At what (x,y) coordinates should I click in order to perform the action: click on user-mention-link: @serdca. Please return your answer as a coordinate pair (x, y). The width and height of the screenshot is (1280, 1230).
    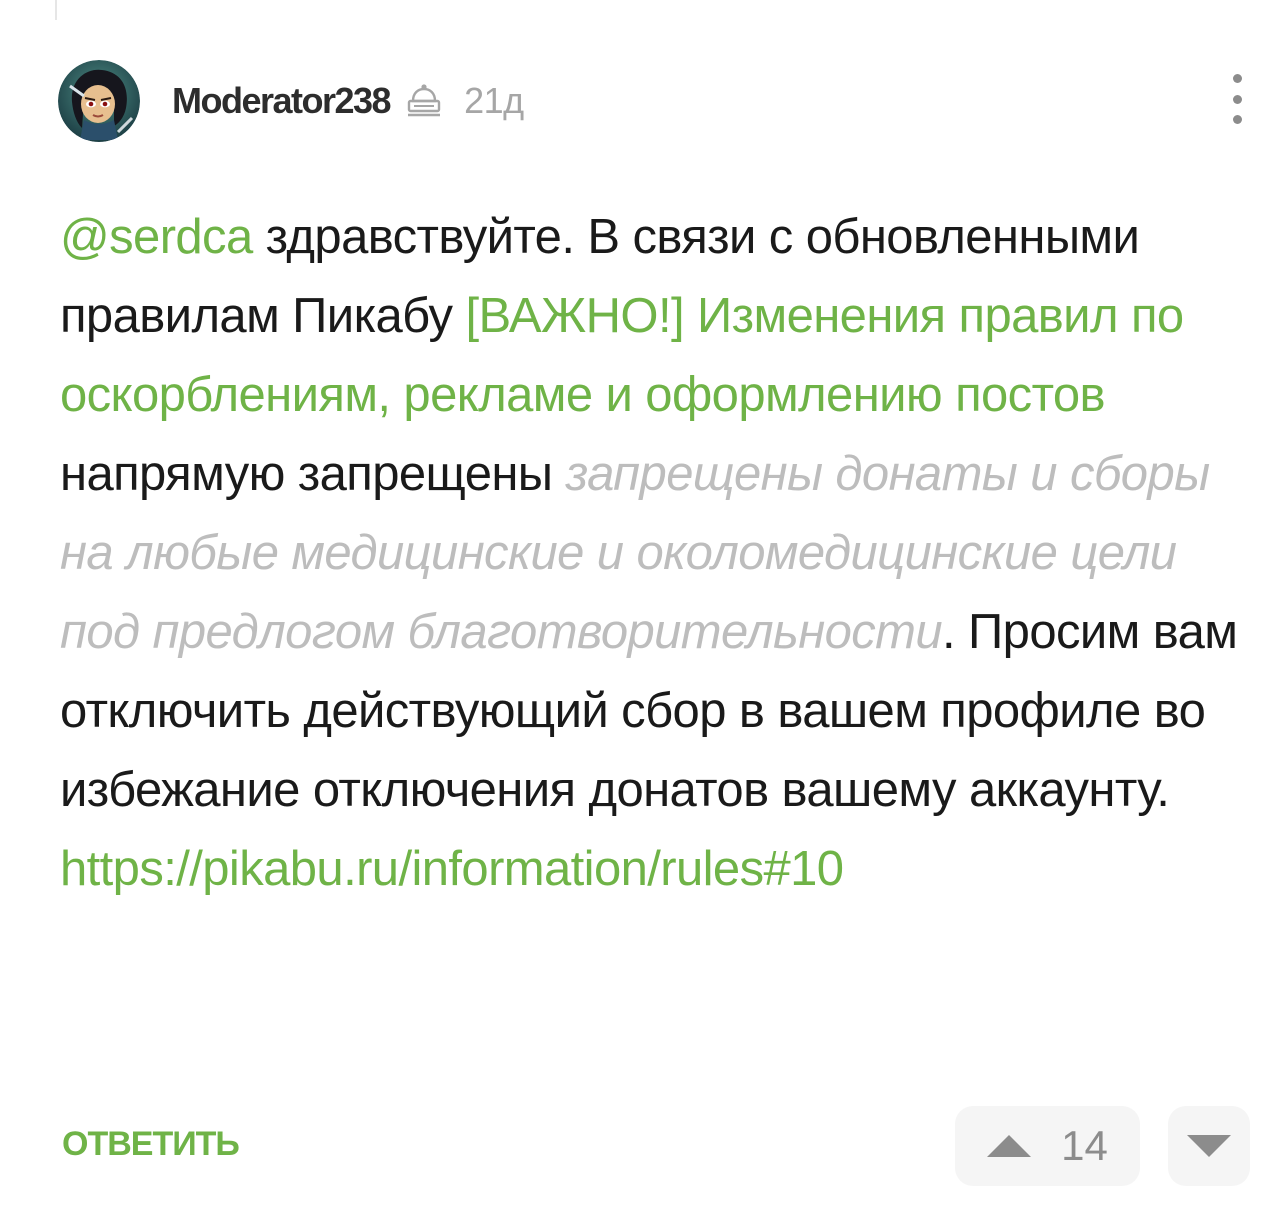
    Looking at the image, I should click on (156, 237).